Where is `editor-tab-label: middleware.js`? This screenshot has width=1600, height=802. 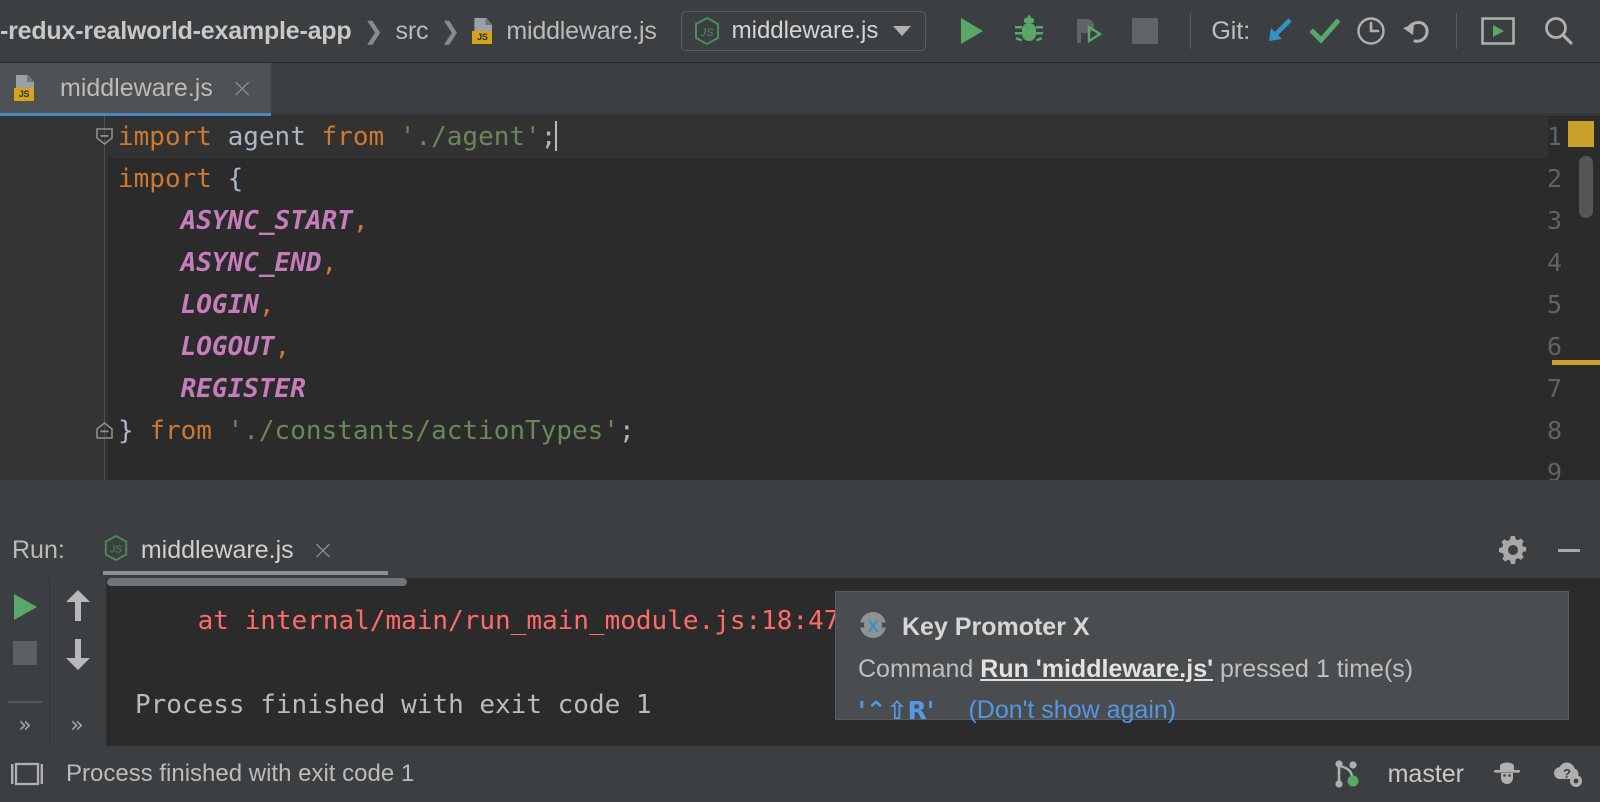 editor-tab-label: middleware.js is located at coordinates (136, 87).